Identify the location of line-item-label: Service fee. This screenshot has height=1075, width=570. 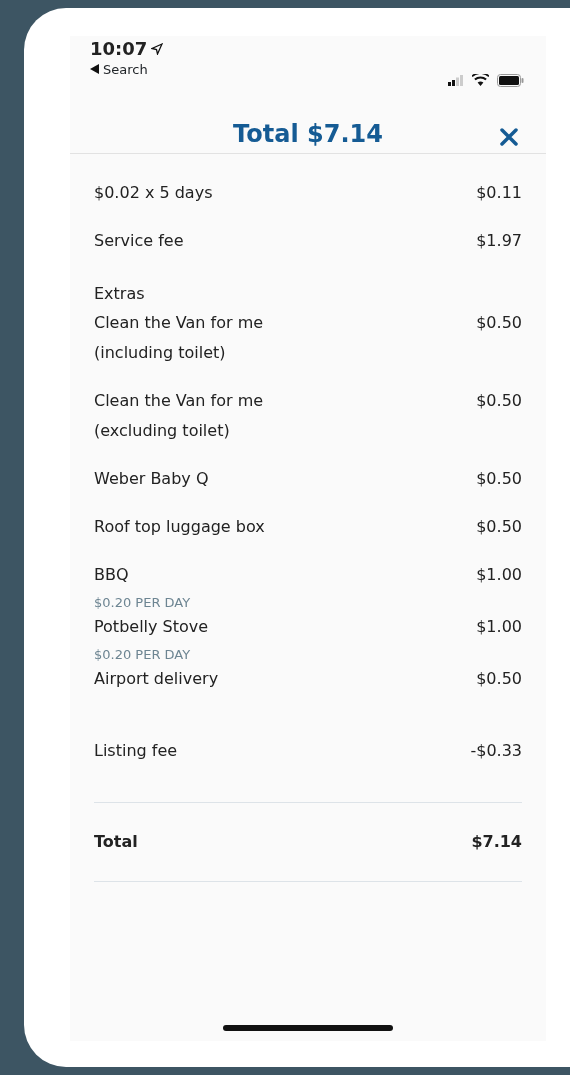
(139, 241).